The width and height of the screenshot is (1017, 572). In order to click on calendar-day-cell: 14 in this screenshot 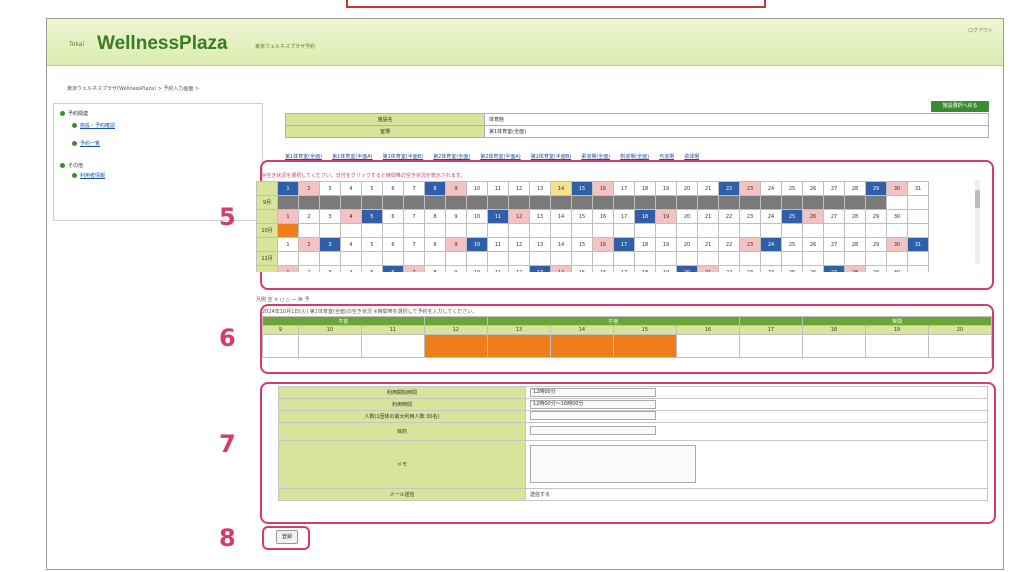, I will do `click(561, 188)`.